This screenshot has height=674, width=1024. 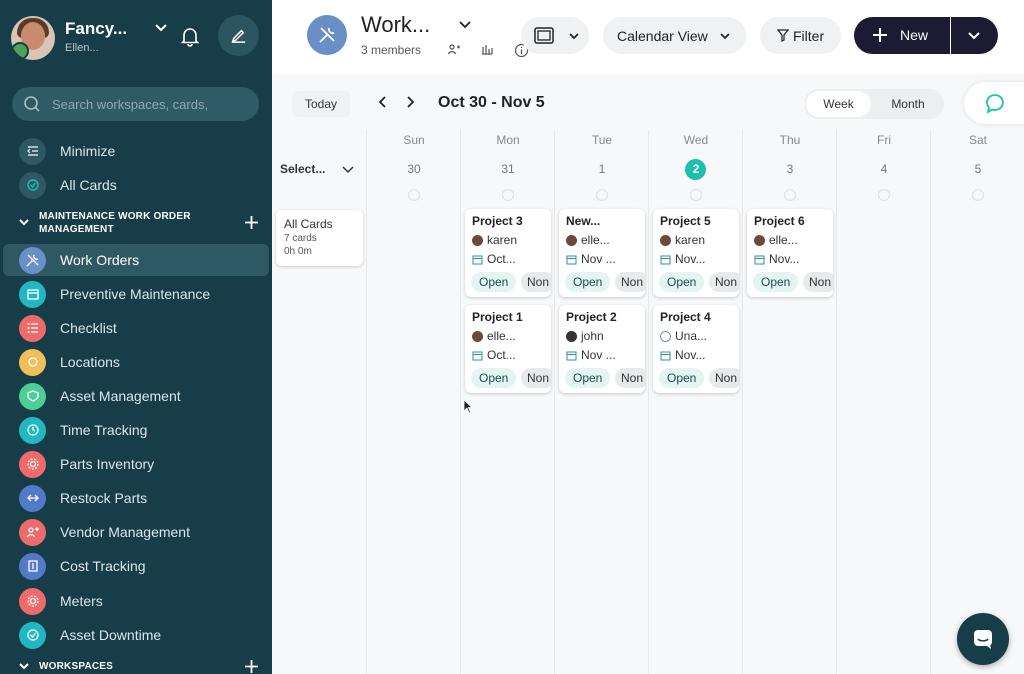 What do you see at coordinates (136, 328) in the screenshot?
I see `sidebar-item-checklist: Checklist` at bounding box center [136, 328].